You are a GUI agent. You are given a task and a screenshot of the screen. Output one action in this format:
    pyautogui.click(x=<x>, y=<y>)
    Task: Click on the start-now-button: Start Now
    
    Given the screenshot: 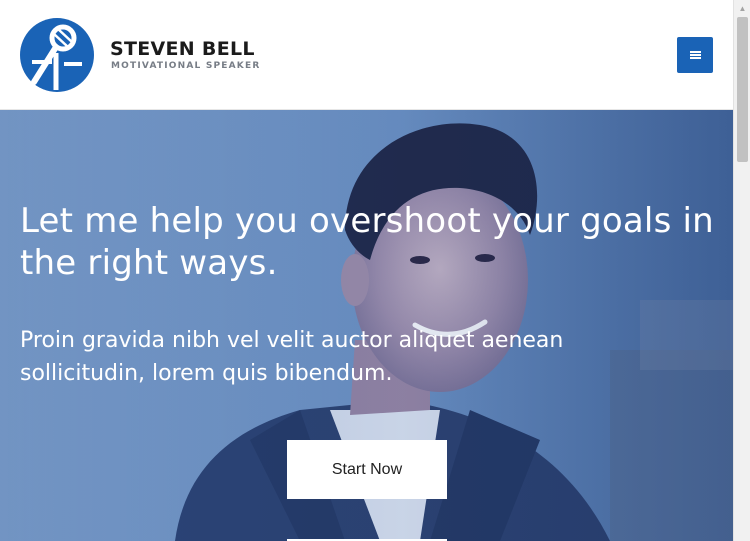 What is the action you would take?
    pyautogui.click(x=367, y=469)
    